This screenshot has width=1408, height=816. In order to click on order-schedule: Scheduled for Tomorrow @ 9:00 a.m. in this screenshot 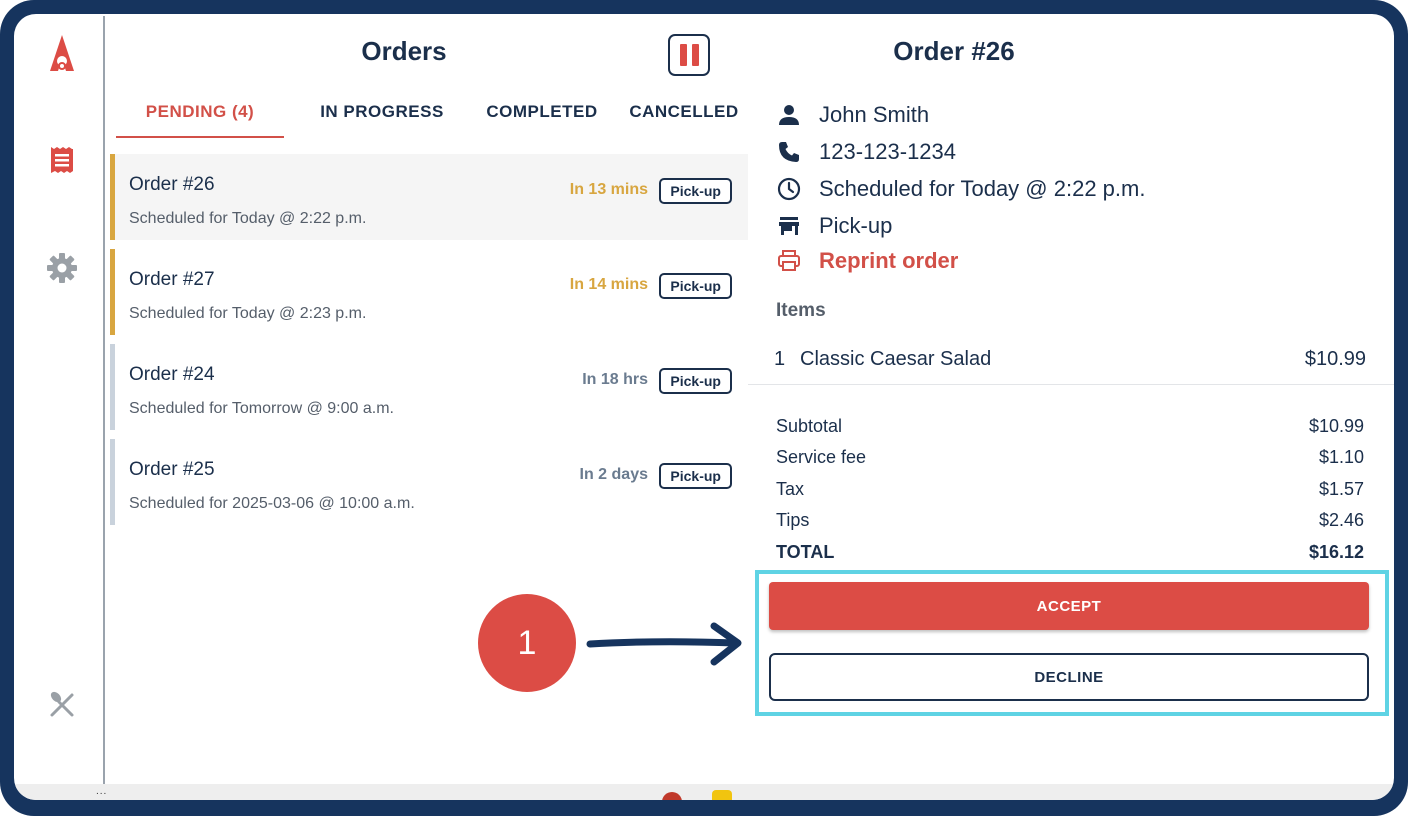, I will do `click(261, 408)`.